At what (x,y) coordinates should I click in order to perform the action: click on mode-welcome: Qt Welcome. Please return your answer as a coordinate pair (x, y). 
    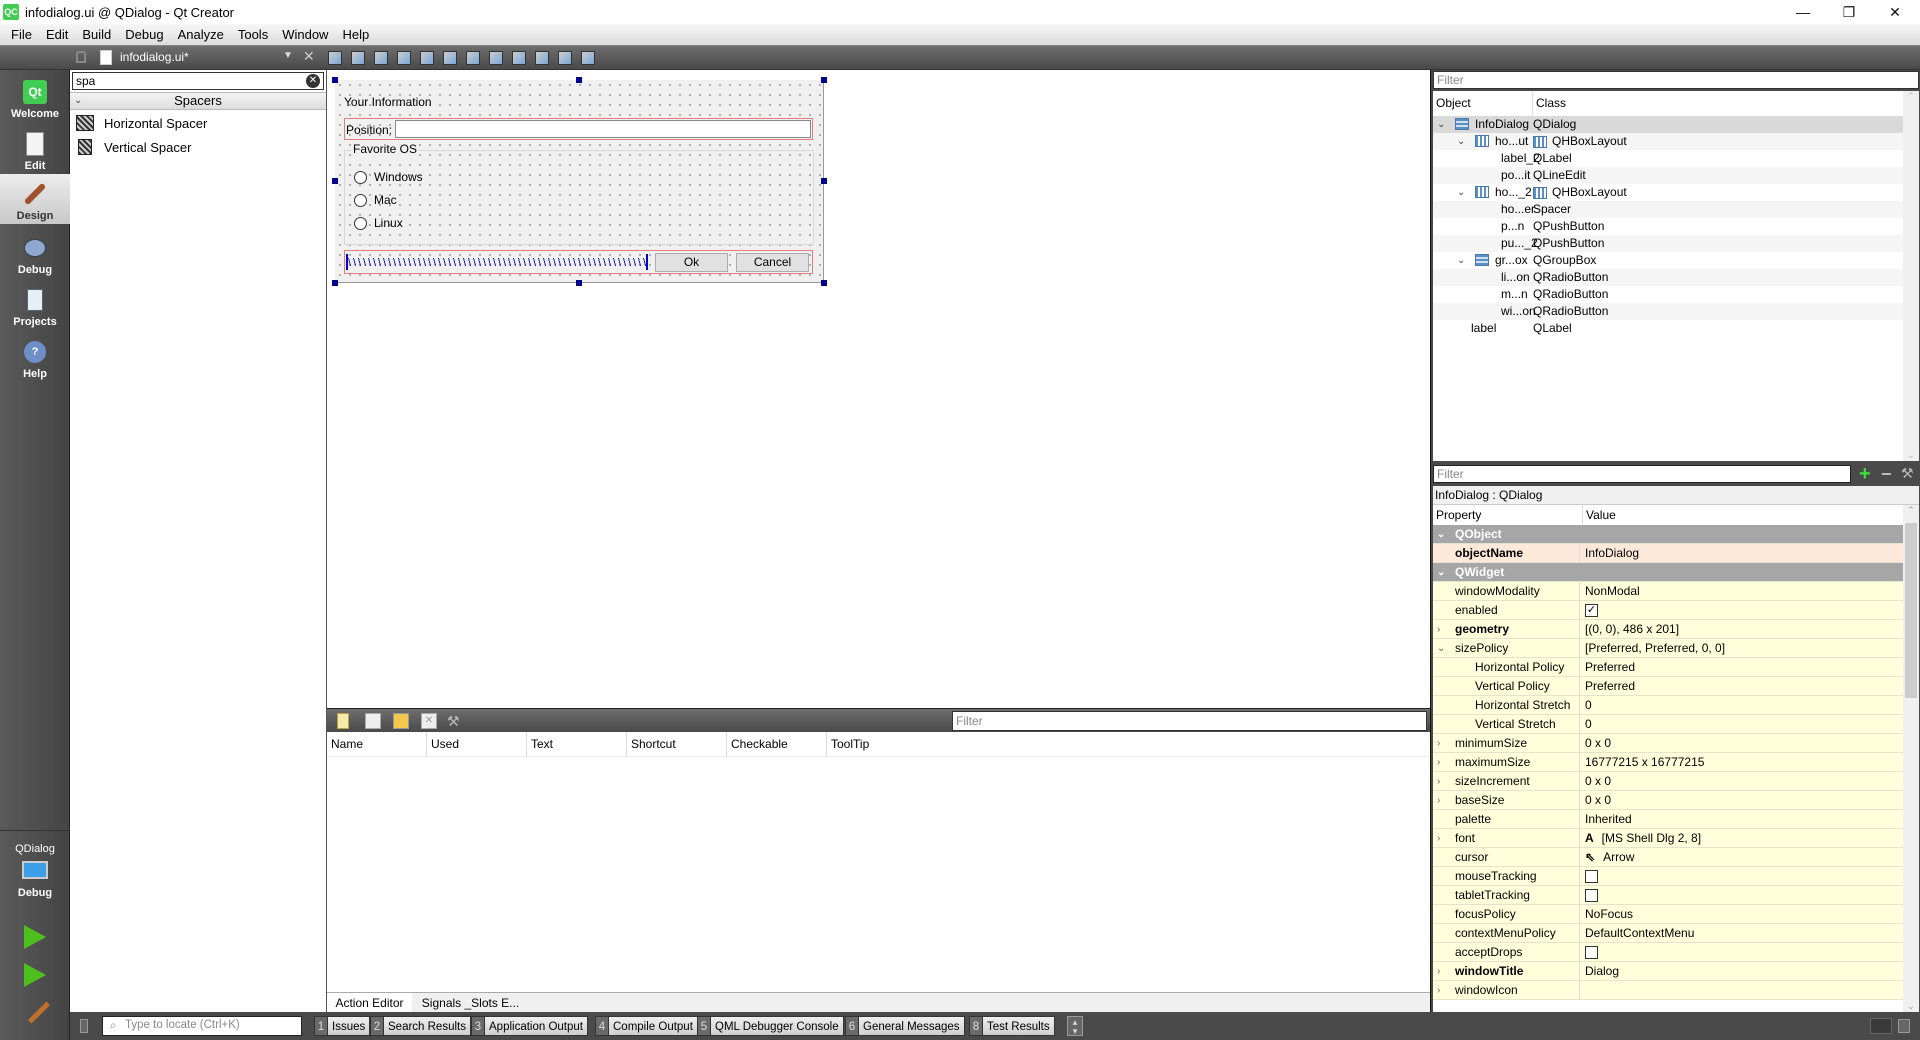
    Looking at the image, I should click on (35, 96).